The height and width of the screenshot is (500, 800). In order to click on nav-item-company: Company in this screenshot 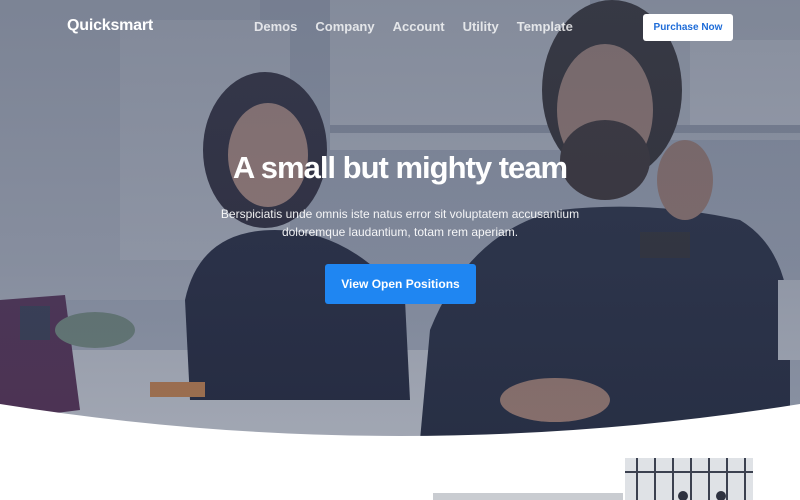, I will do `click(344, 26)`.